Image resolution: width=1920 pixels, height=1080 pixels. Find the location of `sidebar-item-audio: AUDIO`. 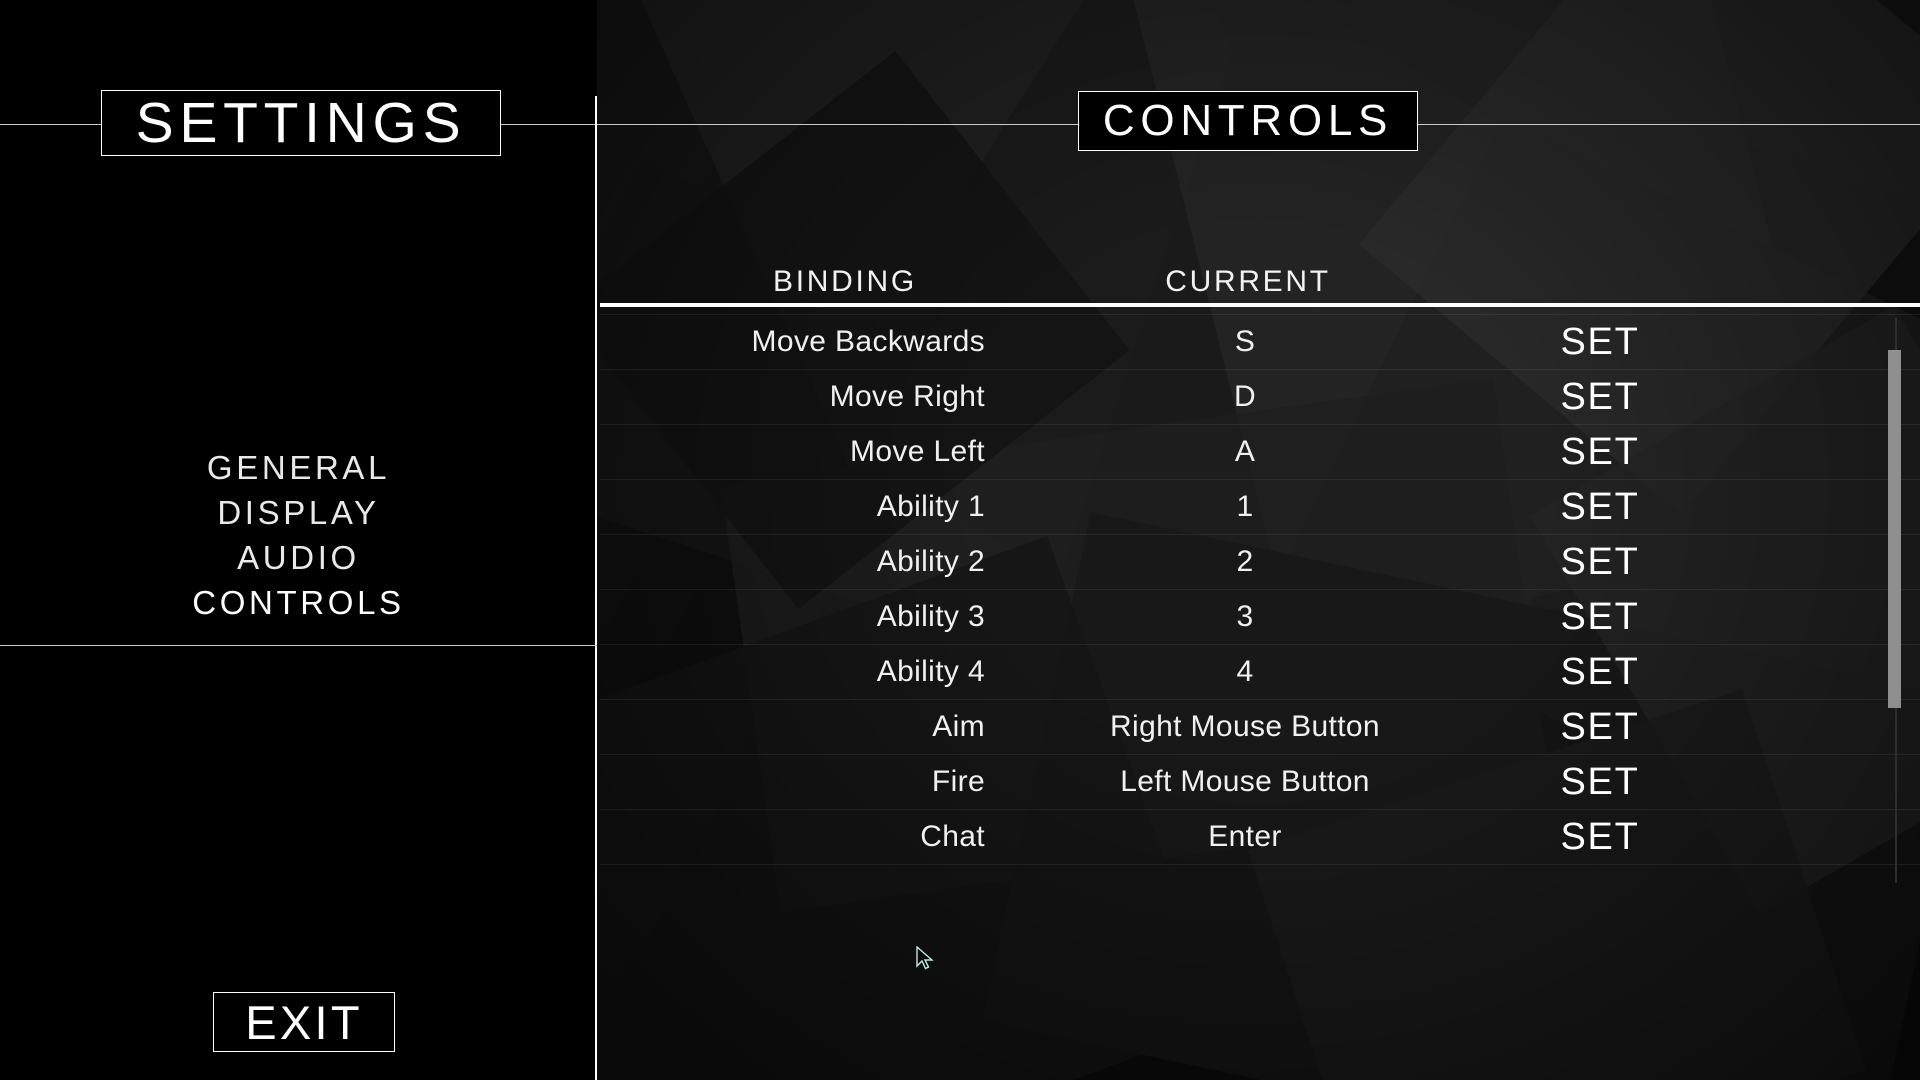

sidebar-item-audio: AUDIO is located at coordinates (298, 558).